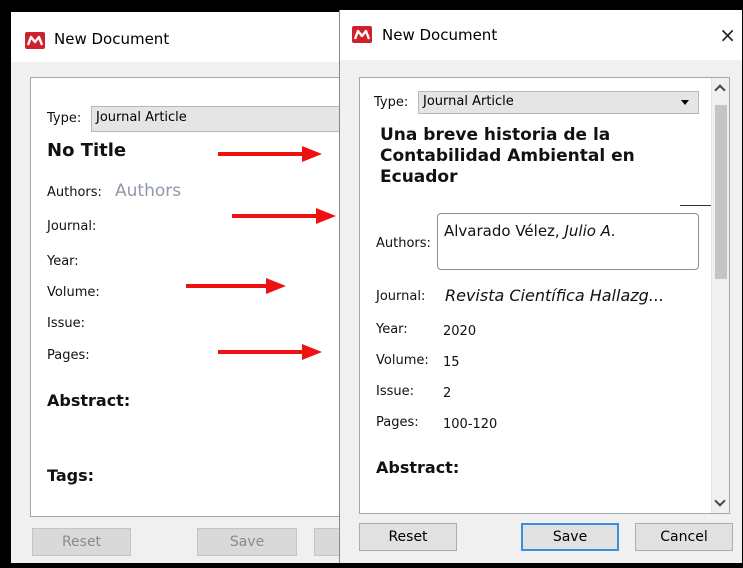 The image size is (743, 568). What do you see at coordinates (590, 231) in the screenshot?
I see `author-firstname: Julio A.` at bounding box center [590, 231].